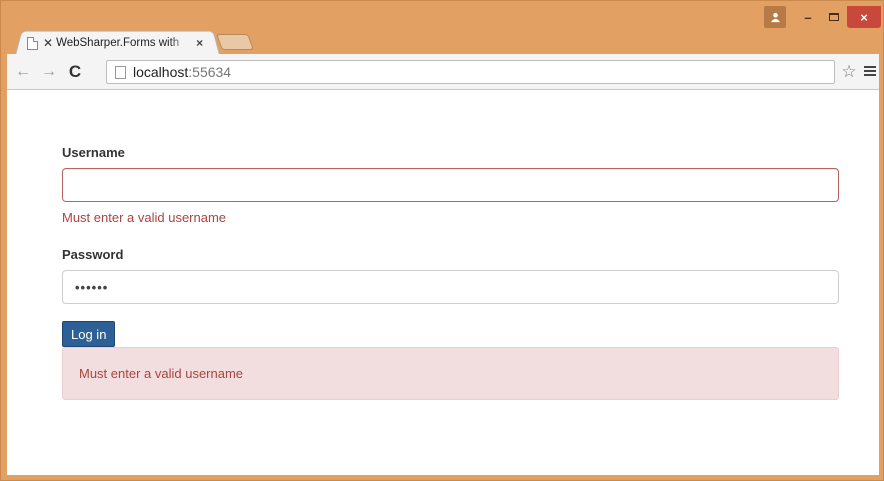 The image size is (884, 481). I want to click on tab-x-glyph: ✕, so click(48, 43).